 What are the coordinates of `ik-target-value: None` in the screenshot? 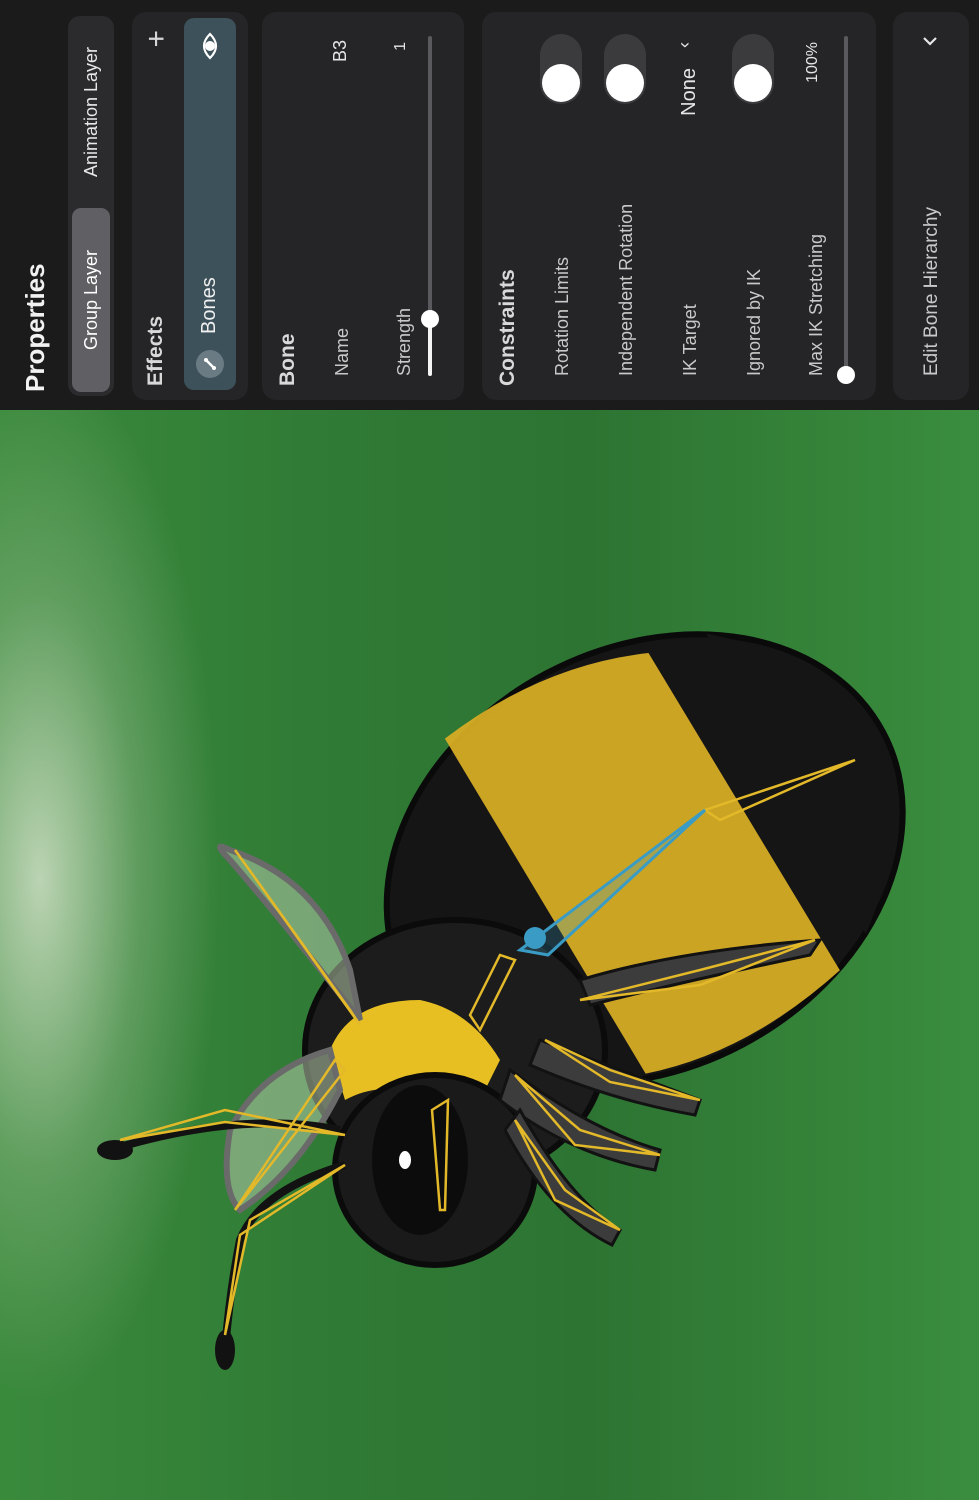 It's located at (689, 92).